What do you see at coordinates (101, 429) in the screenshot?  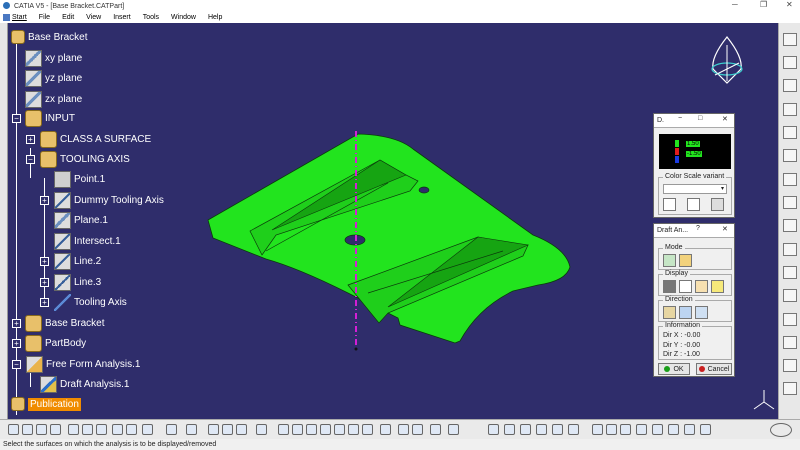 I see `paste-icon` at bounding box center [101, 429].